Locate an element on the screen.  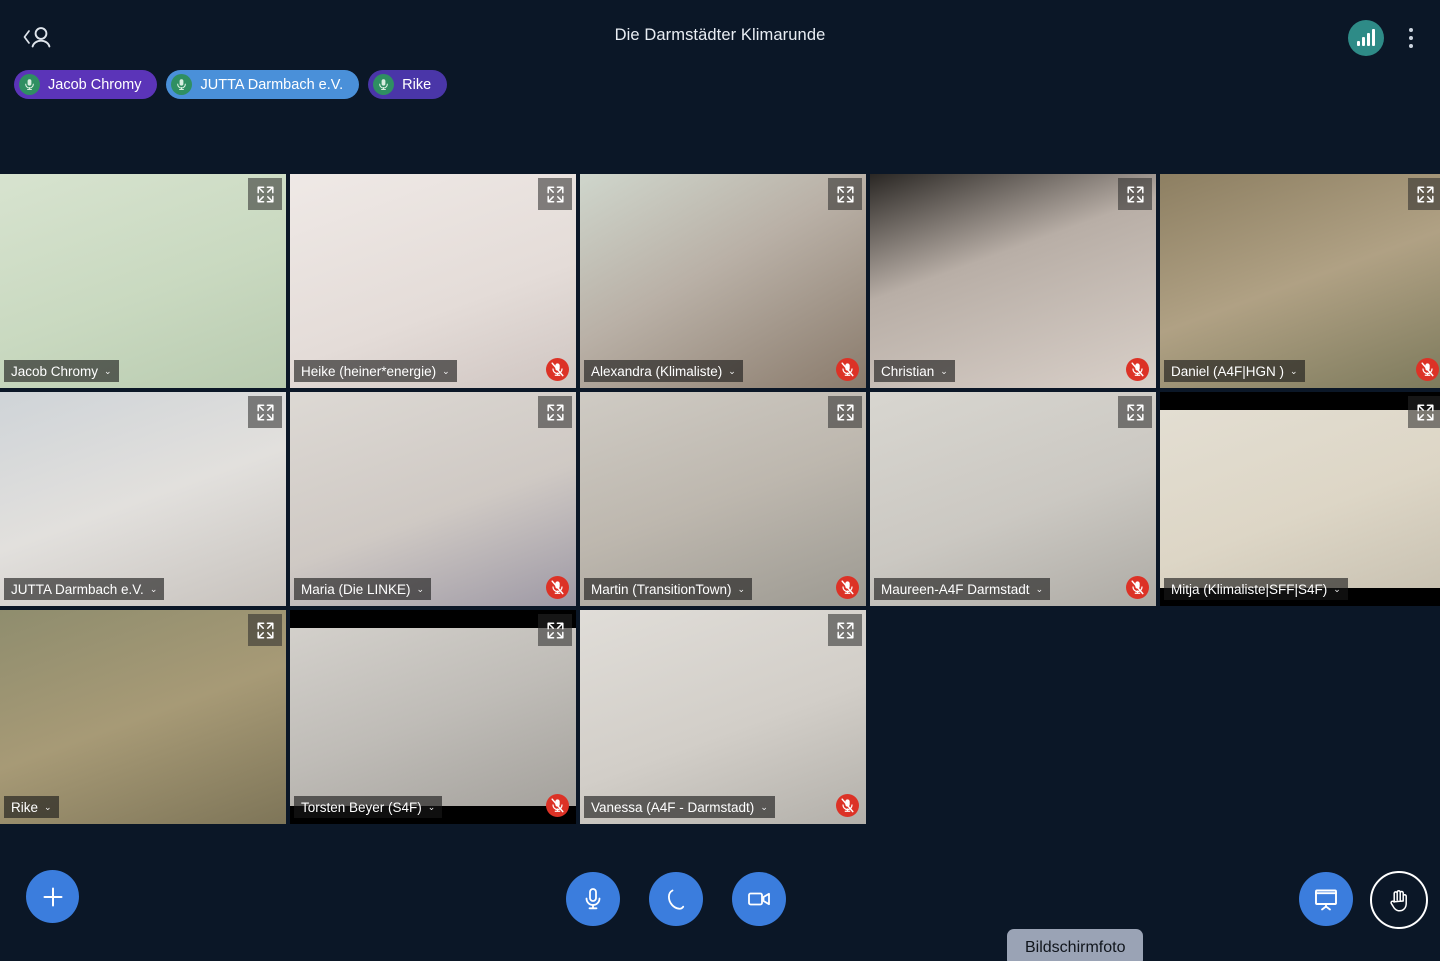
video-tile: Alexandra (Klimaliste) ⌄ is located at coordinates (723, 281).